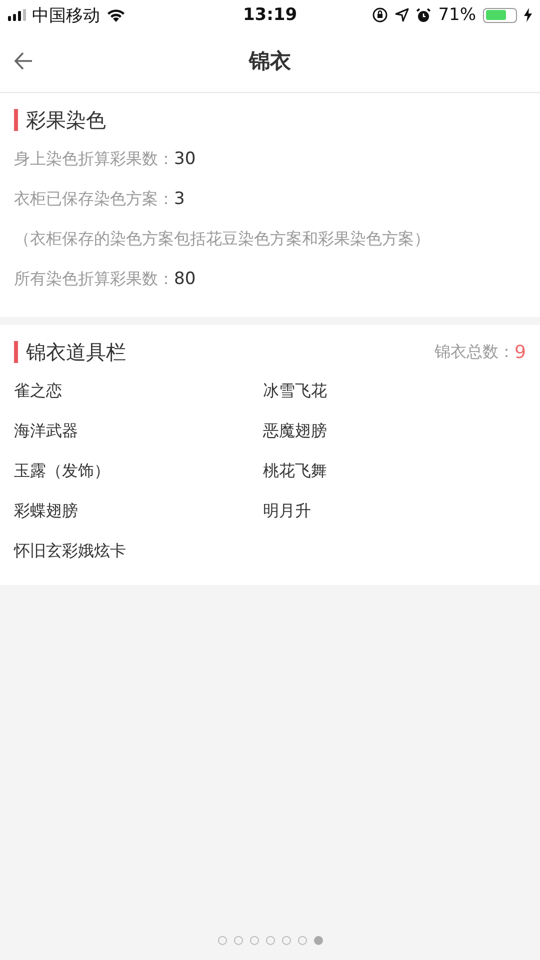  I want to click on wifi-icon, so click(116, 15).